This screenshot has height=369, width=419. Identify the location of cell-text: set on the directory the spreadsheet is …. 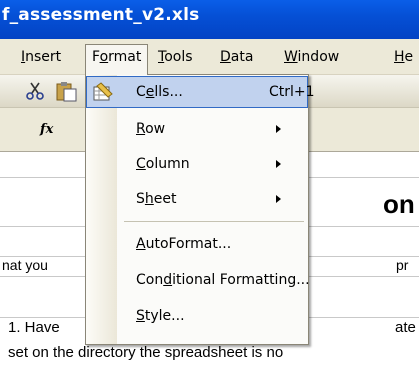
(146, 352).